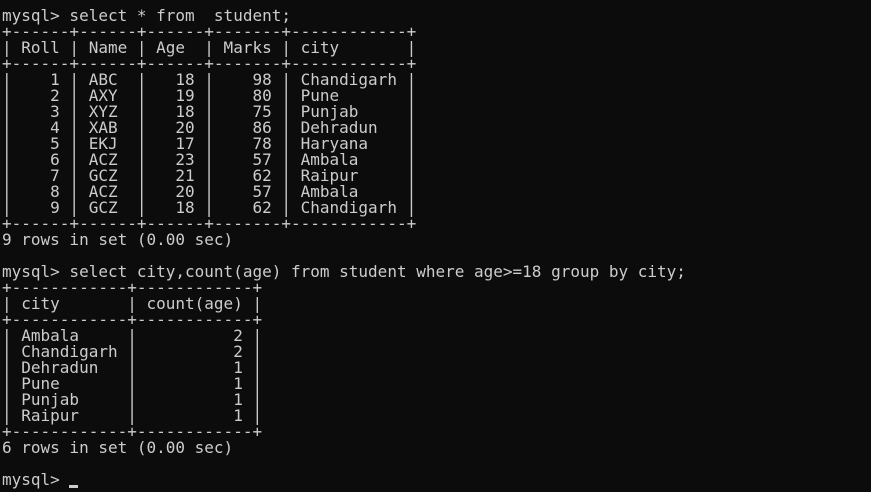 The height and width of the screenshot is (492, 871). What do you see at coordinates (36, 479) in the screenshot?
I see `prompt: mysql>` at bounding box center [36, 479].